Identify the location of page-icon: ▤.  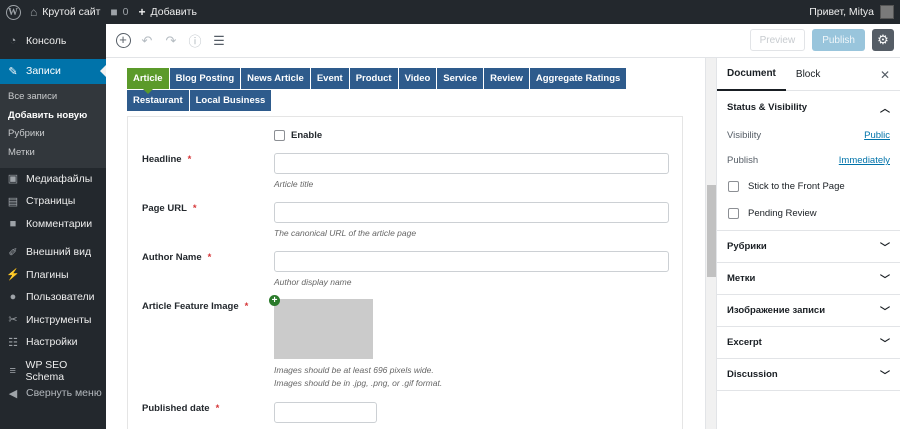
(13, 201).